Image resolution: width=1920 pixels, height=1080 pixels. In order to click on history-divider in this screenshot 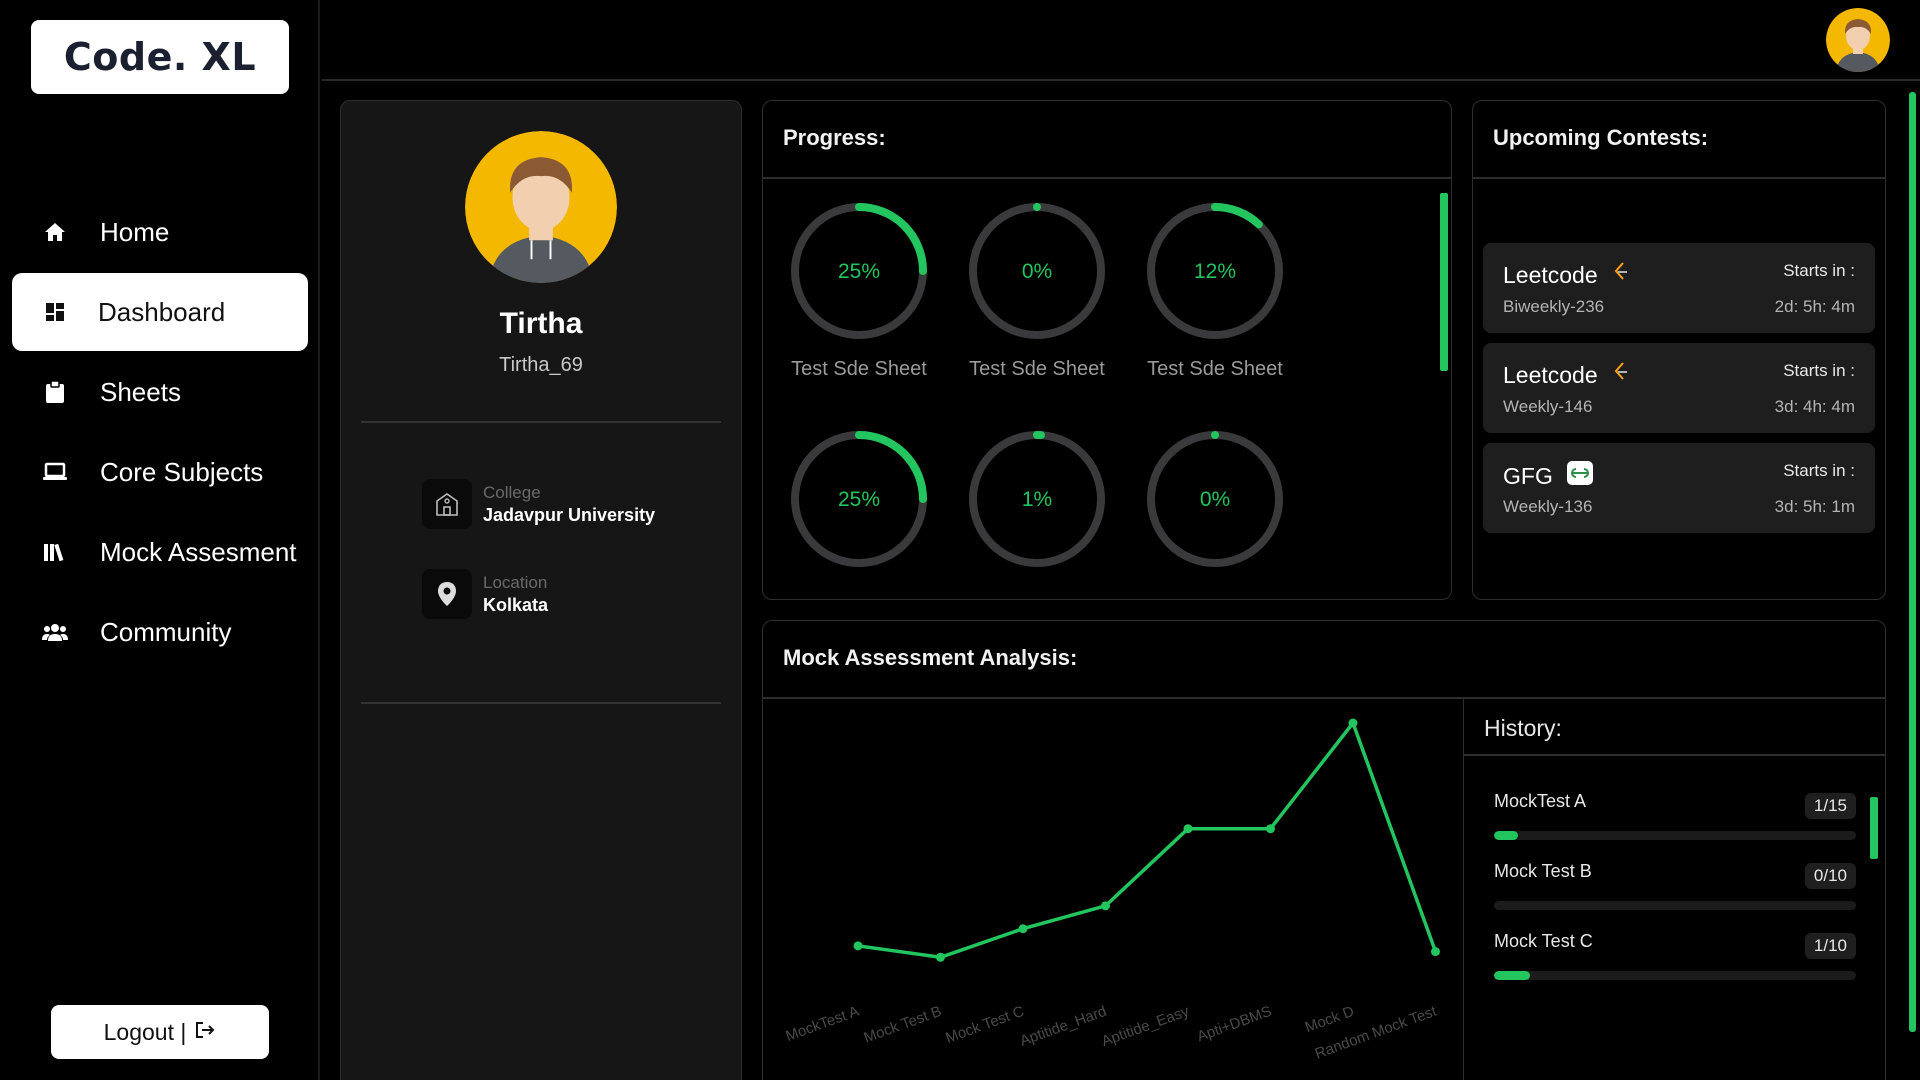, I will do `click(1674, 755)`.